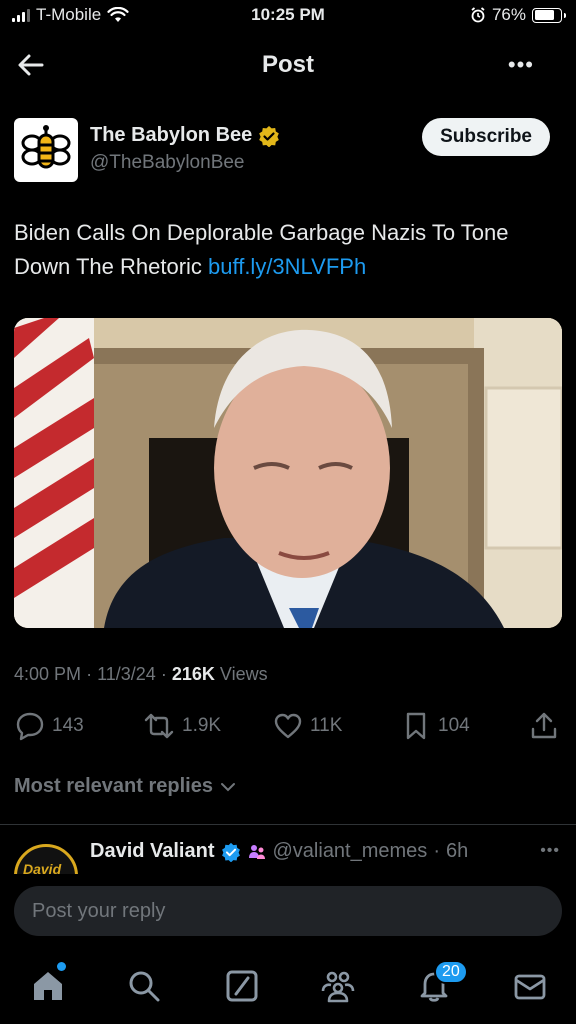 The height and width of the screenshot is (1024, 576). Describe the element at coordinates (288, 17) in the screenshot. I see `status-bar: T-Mobile 10:25 PM 76%` at that location.